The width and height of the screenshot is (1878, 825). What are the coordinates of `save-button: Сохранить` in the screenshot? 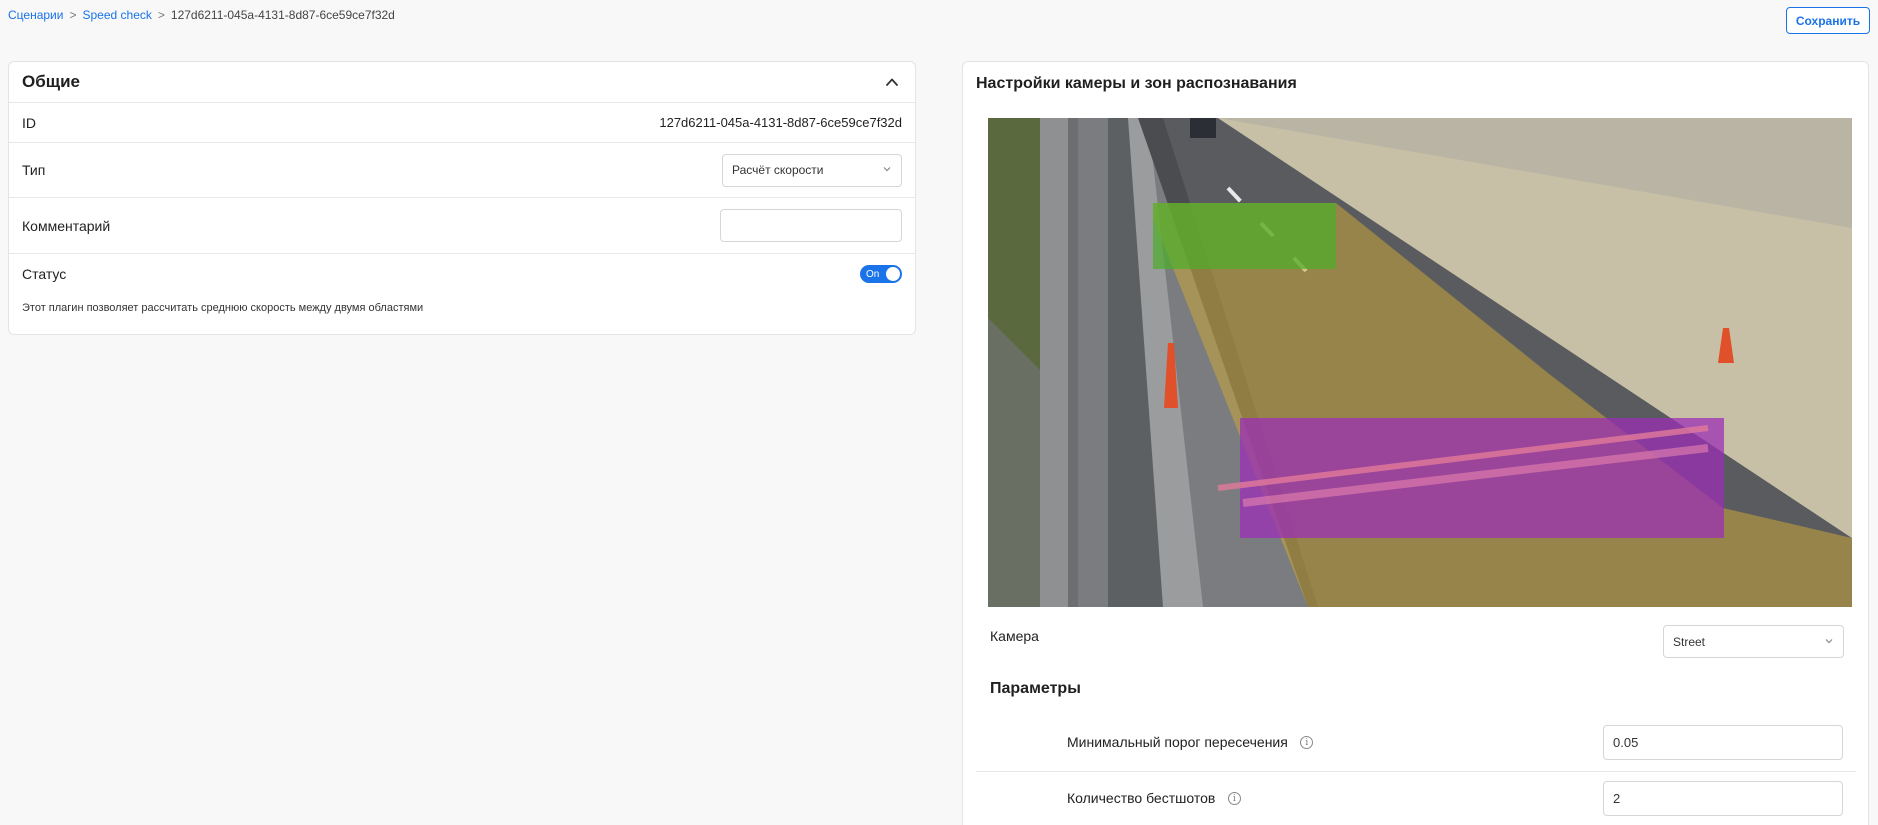 It's located at (1828, 20).